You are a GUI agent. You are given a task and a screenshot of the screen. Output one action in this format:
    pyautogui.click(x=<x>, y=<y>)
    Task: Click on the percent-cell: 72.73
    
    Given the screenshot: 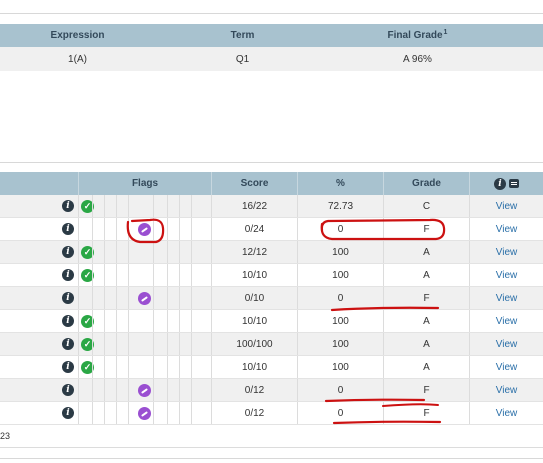 What is the action you would take?
    pyautogui.click(x=341, y=206)
    